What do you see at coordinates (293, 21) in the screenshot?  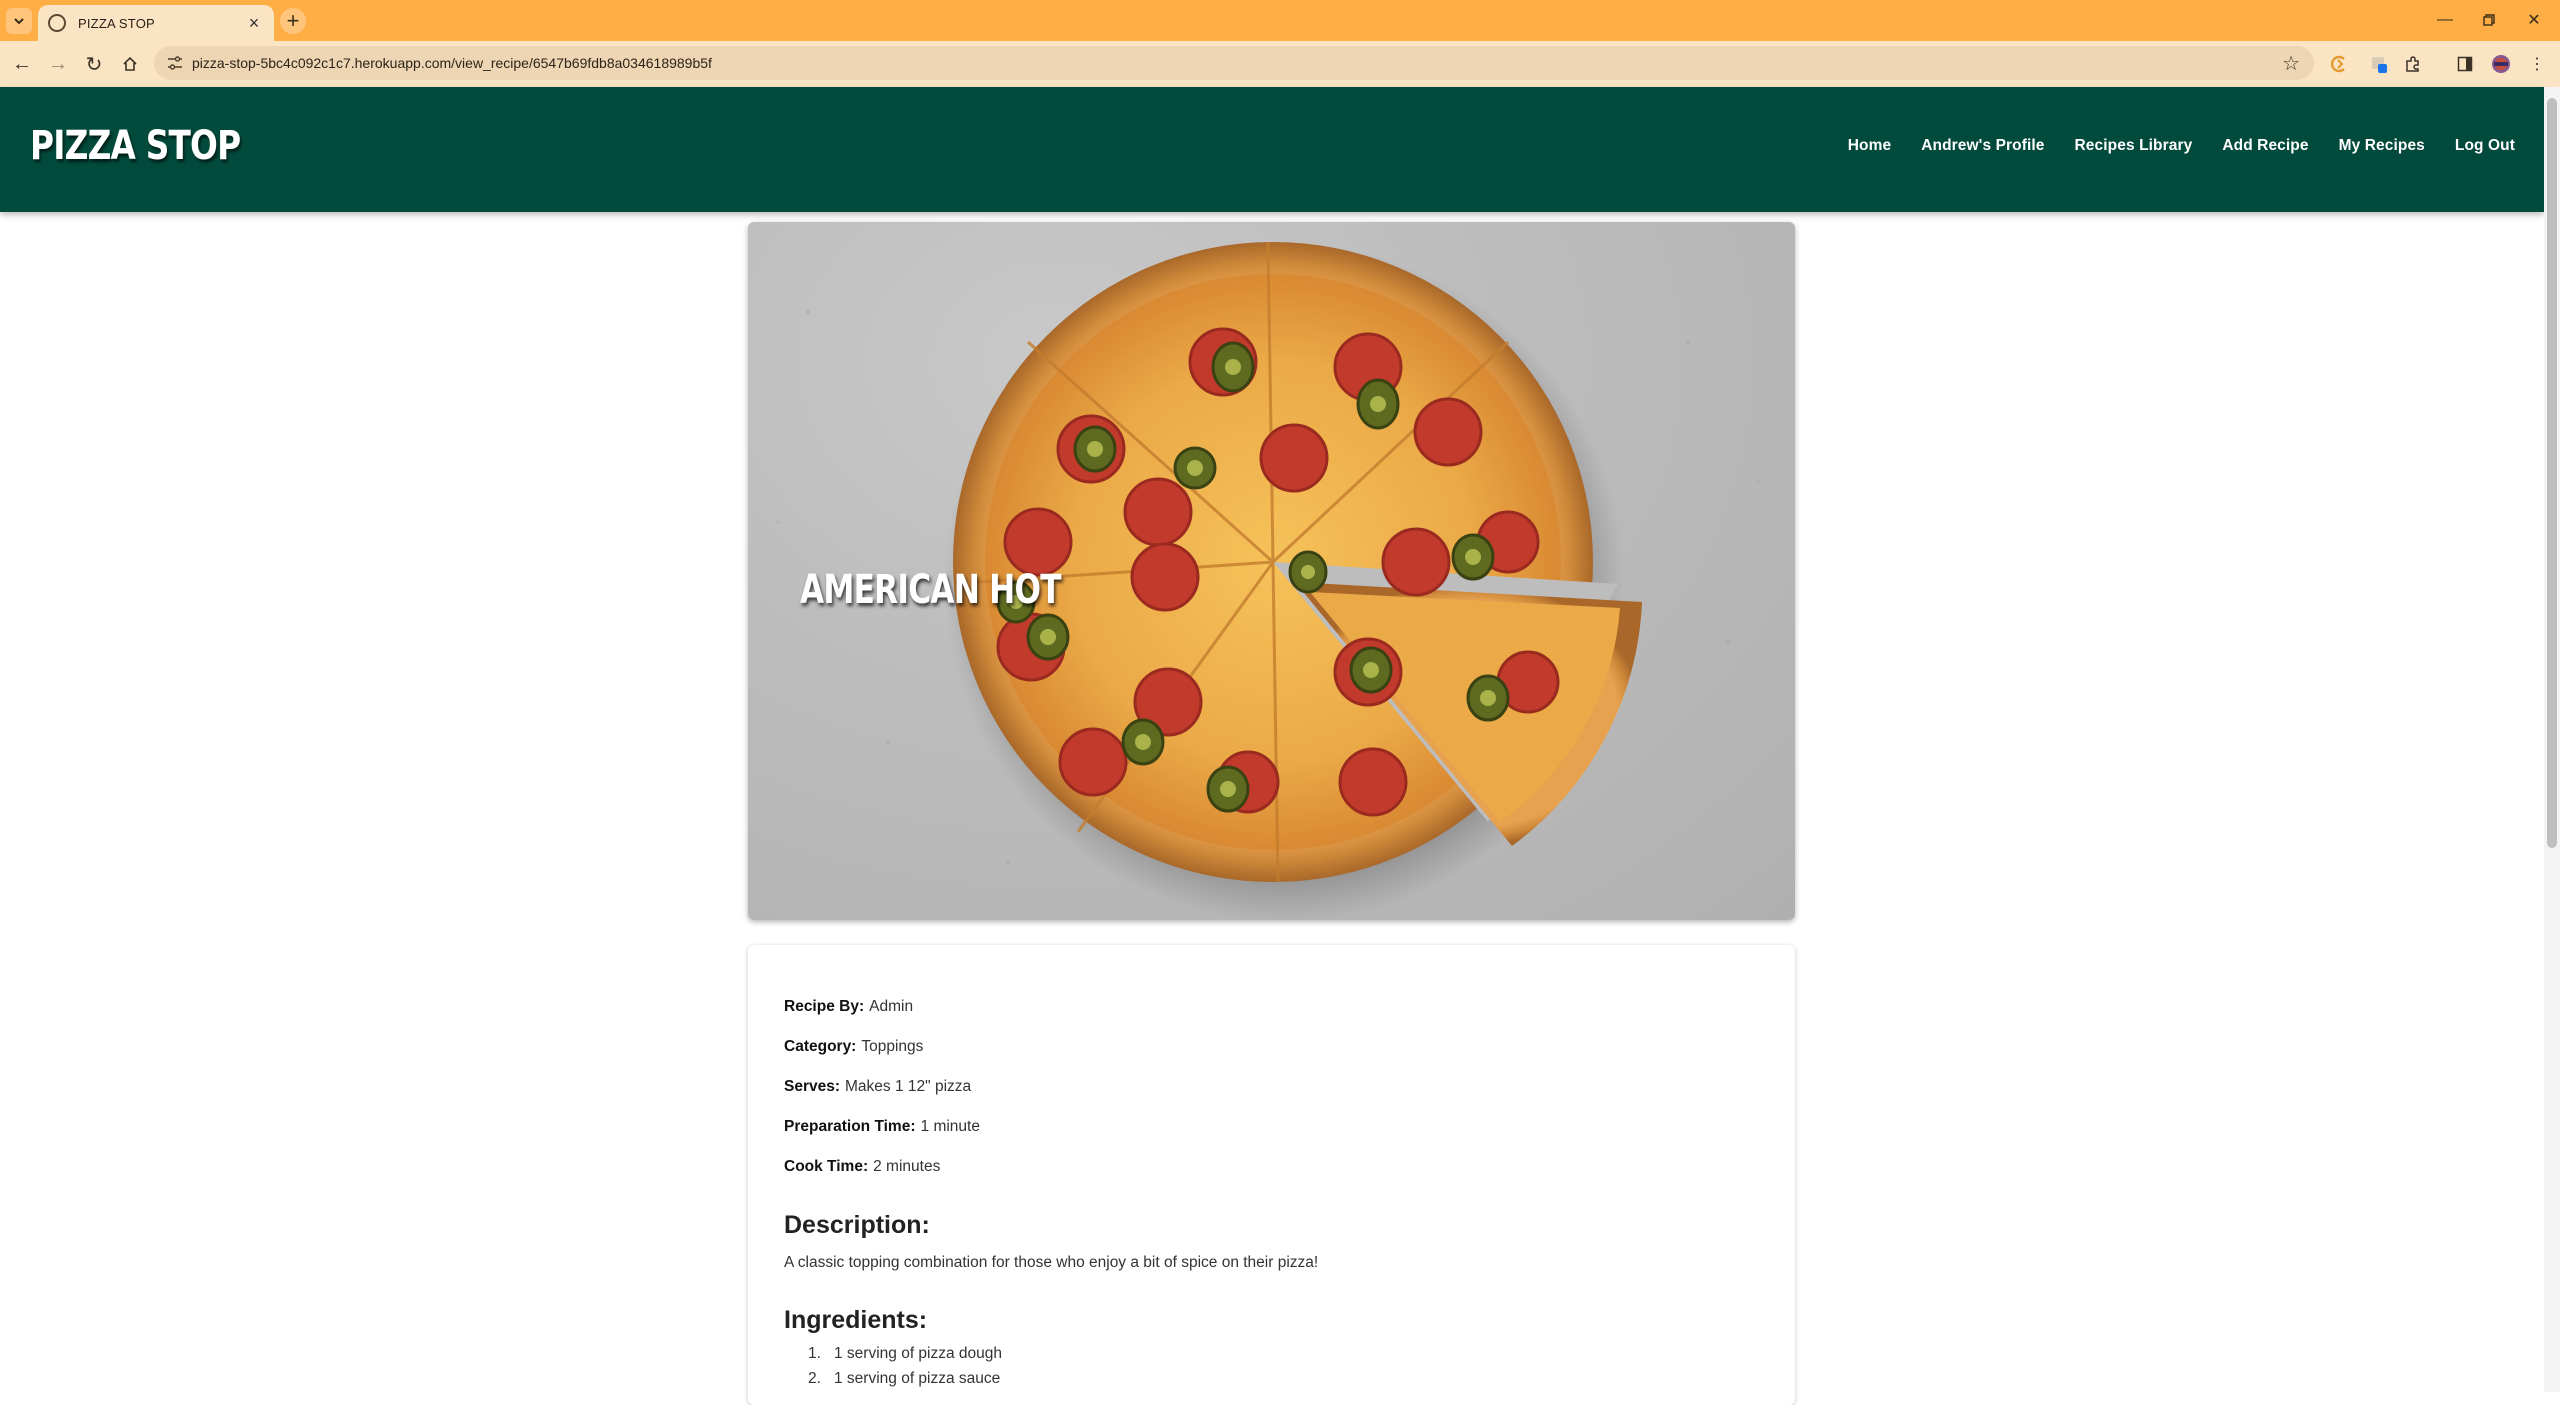 I see `new-tab-button: +` at bounding box center [293, 21].